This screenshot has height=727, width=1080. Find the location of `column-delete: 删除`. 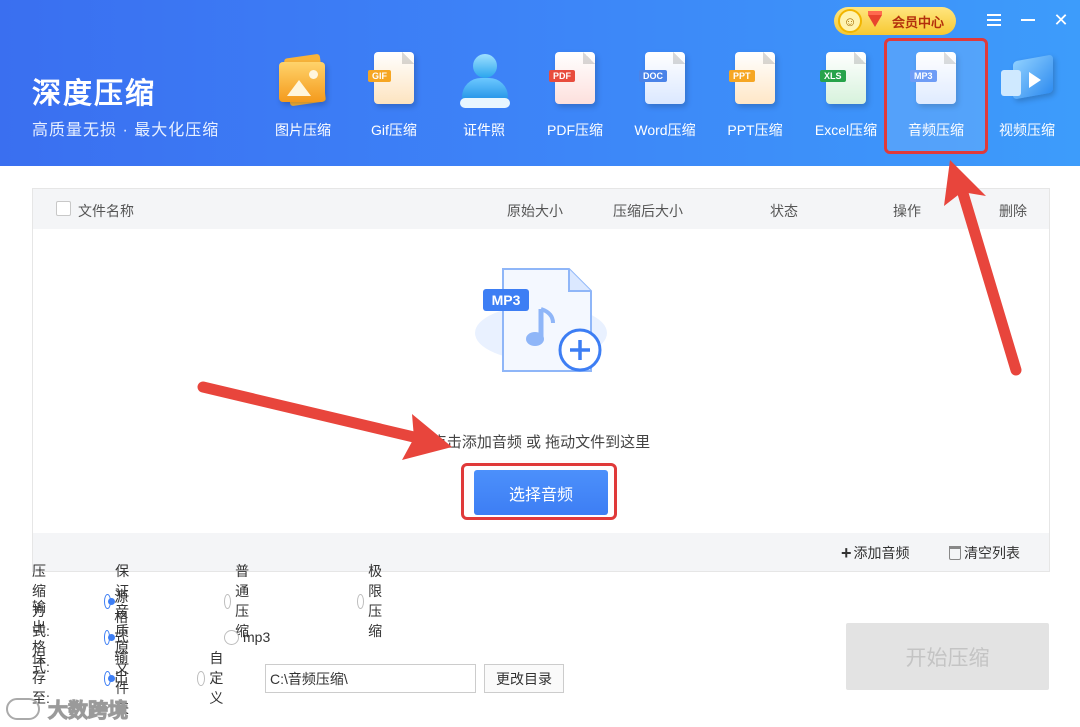

column-delete: 删除 is located at coordinates (1013, 211).